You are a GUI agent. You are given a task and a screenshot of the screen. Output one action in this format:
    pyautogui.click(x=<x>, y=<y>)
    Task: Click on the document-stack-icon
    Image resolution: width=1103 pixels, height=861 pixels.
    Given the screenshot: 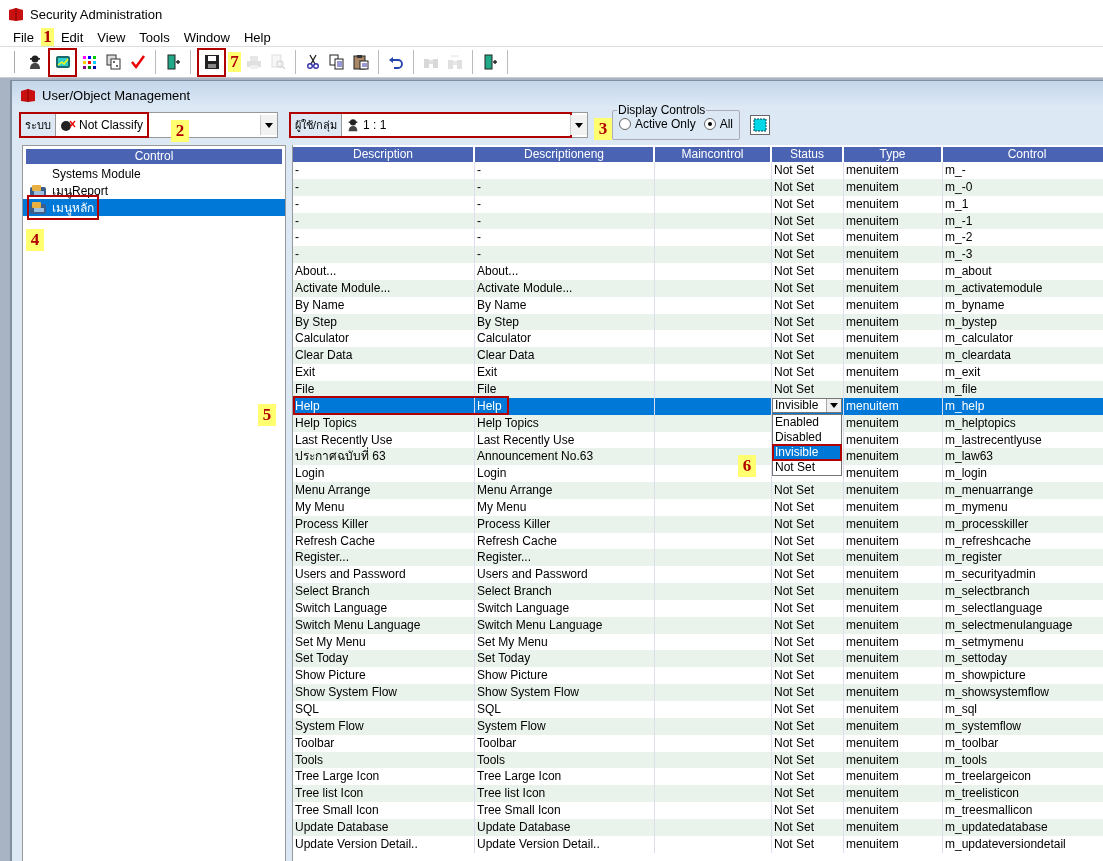 What is the action you would take?
    pyautogui.click(x=114, y=62)
    